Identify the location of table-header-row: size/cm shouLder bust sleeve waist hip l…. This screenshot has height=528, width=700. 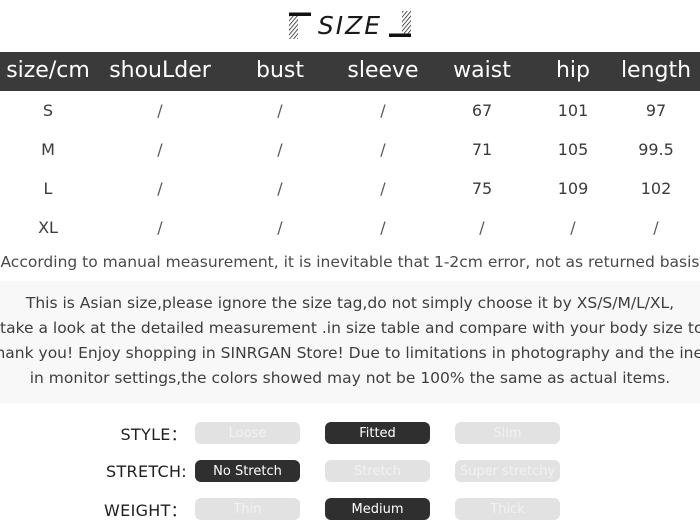
(350, 71).